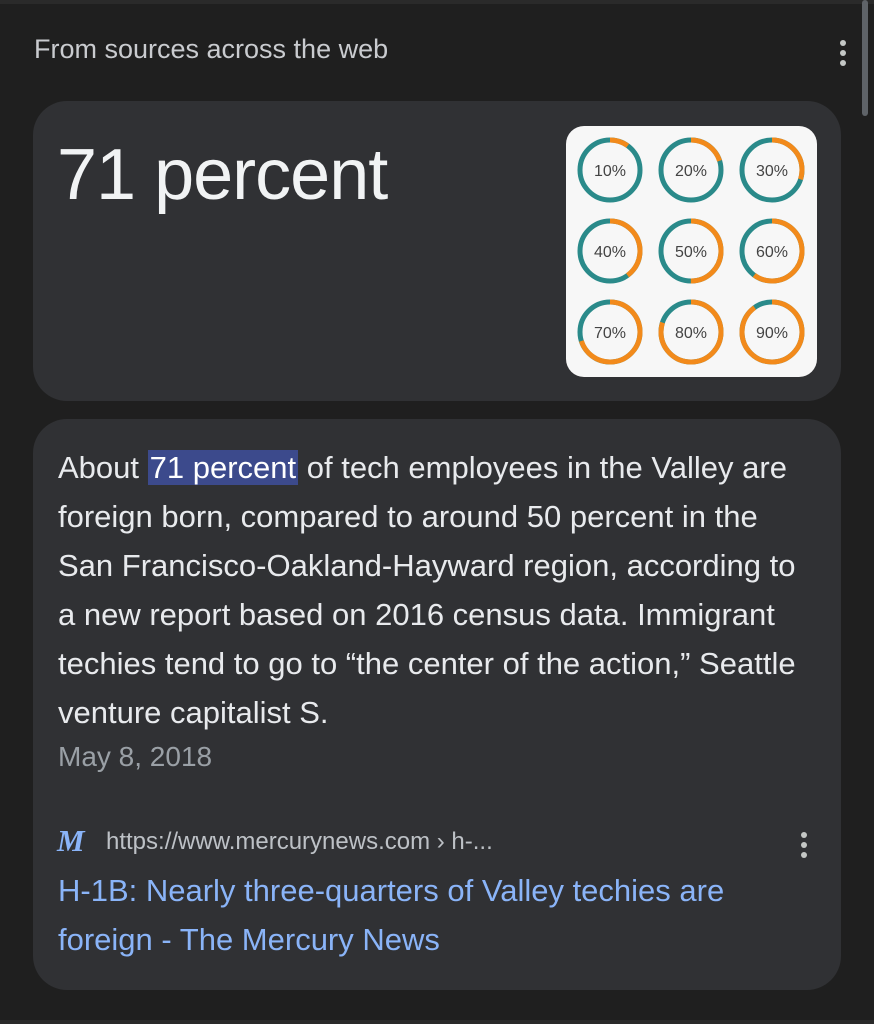  What do you see at coordinates (211, 49) in the screenshot?
I see `section-title: From sources across the web` at bounding box center [211, 49].